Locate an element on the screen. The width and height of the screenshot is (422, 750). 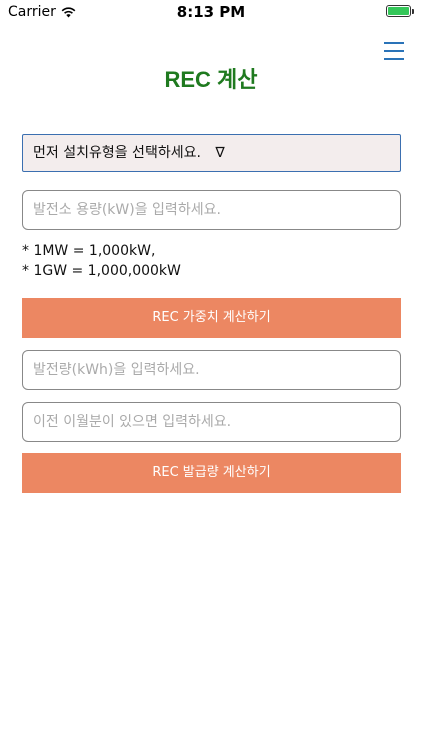
install-type-select: 먼저 설치유형을 선택하세요. ∇ is located at coordinates (211, 153).